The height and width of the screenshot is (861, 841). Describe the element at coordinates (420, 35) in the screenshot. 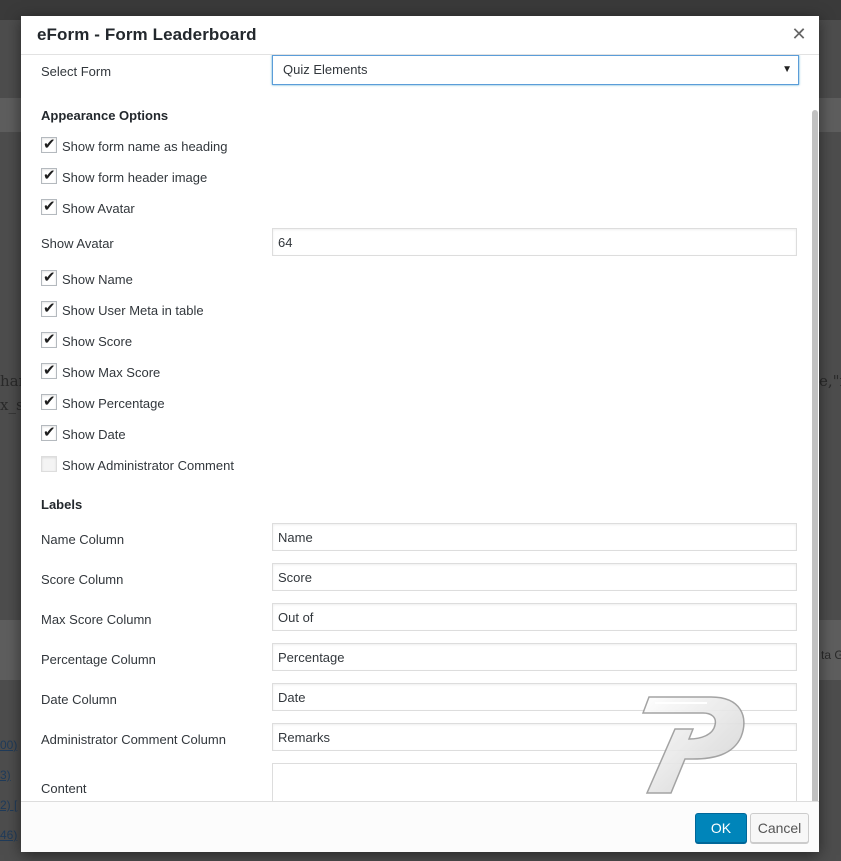

I see `dialog-header: eForm - Form Leaderboard ✕` at that location.